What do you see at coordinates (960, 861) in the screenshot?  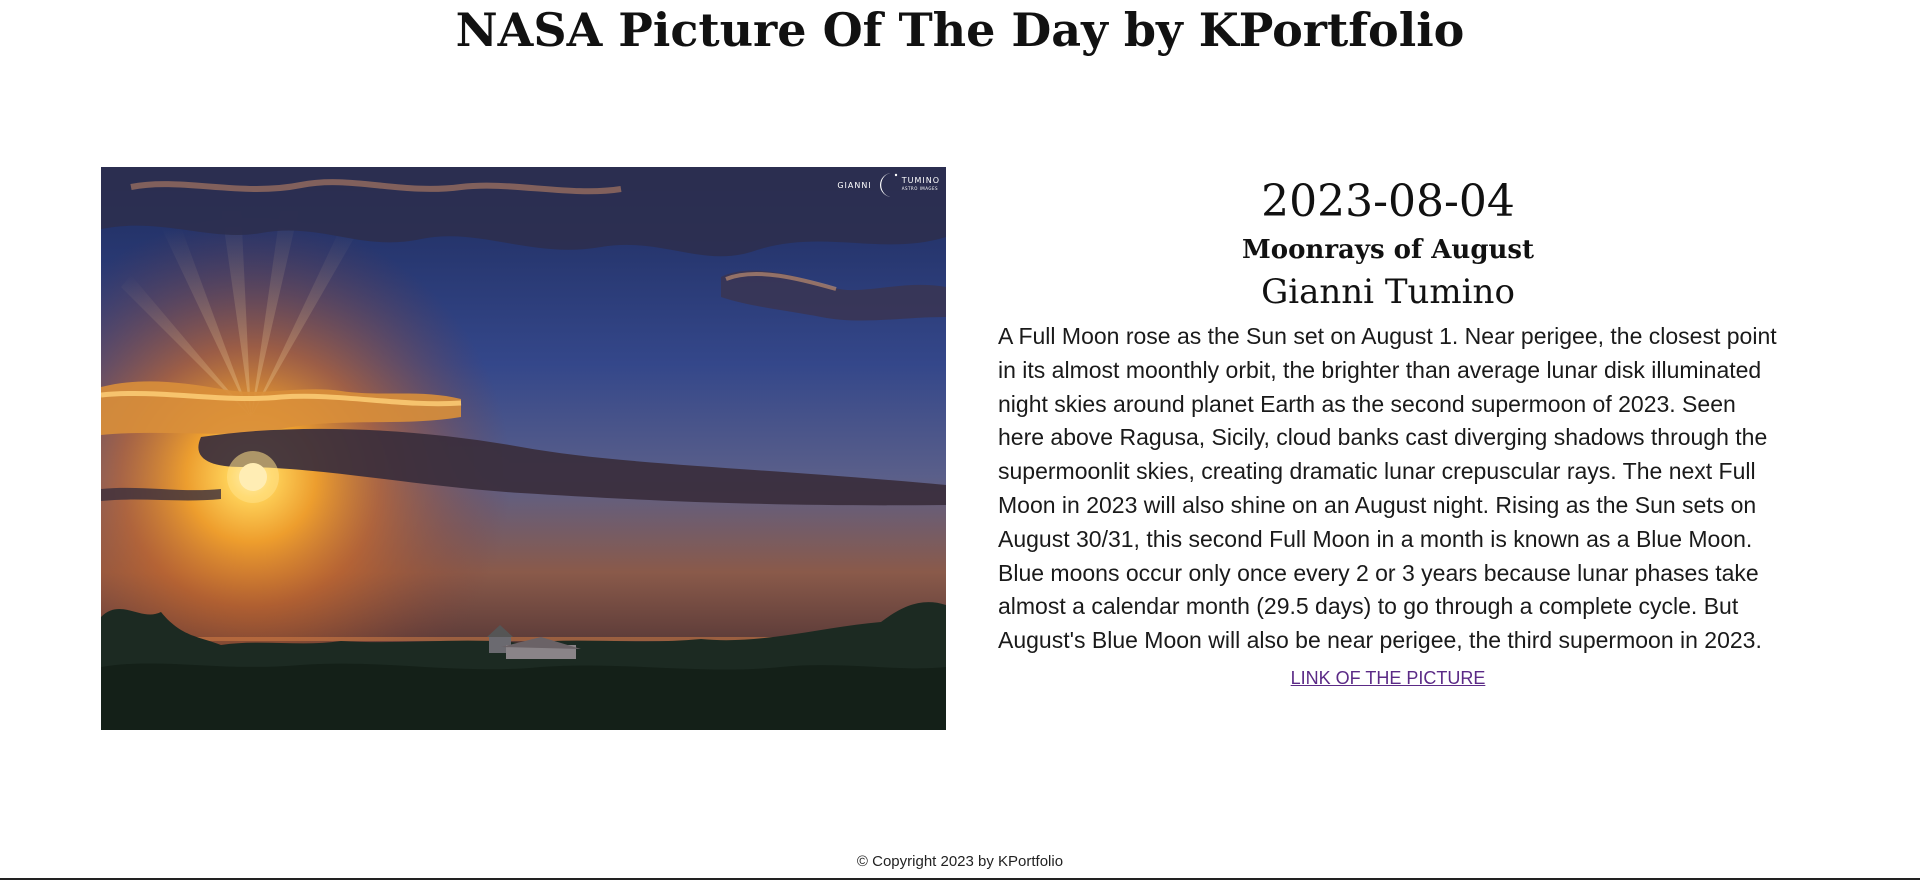 I see `footer-copyright: © Copyright 2023 by KPortfolio` at bounding box center [960, 861].